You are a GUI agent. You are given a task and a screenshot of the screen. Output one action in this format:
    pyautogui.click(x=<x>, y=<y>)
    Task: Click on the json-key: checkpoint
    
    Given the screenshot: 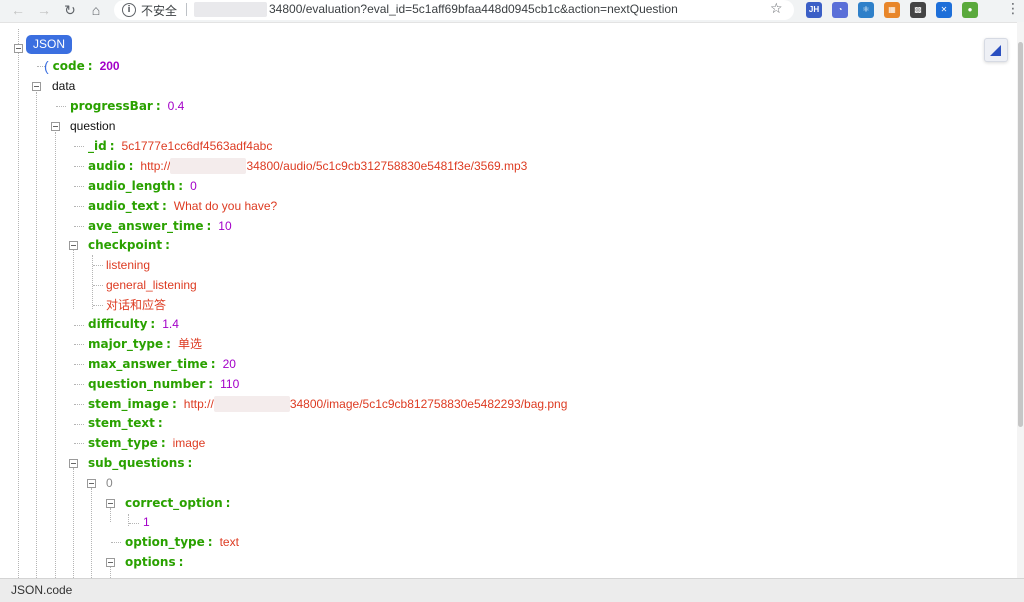 What is the action you would take?
    pyautogui.click(x=125, y=245)
    